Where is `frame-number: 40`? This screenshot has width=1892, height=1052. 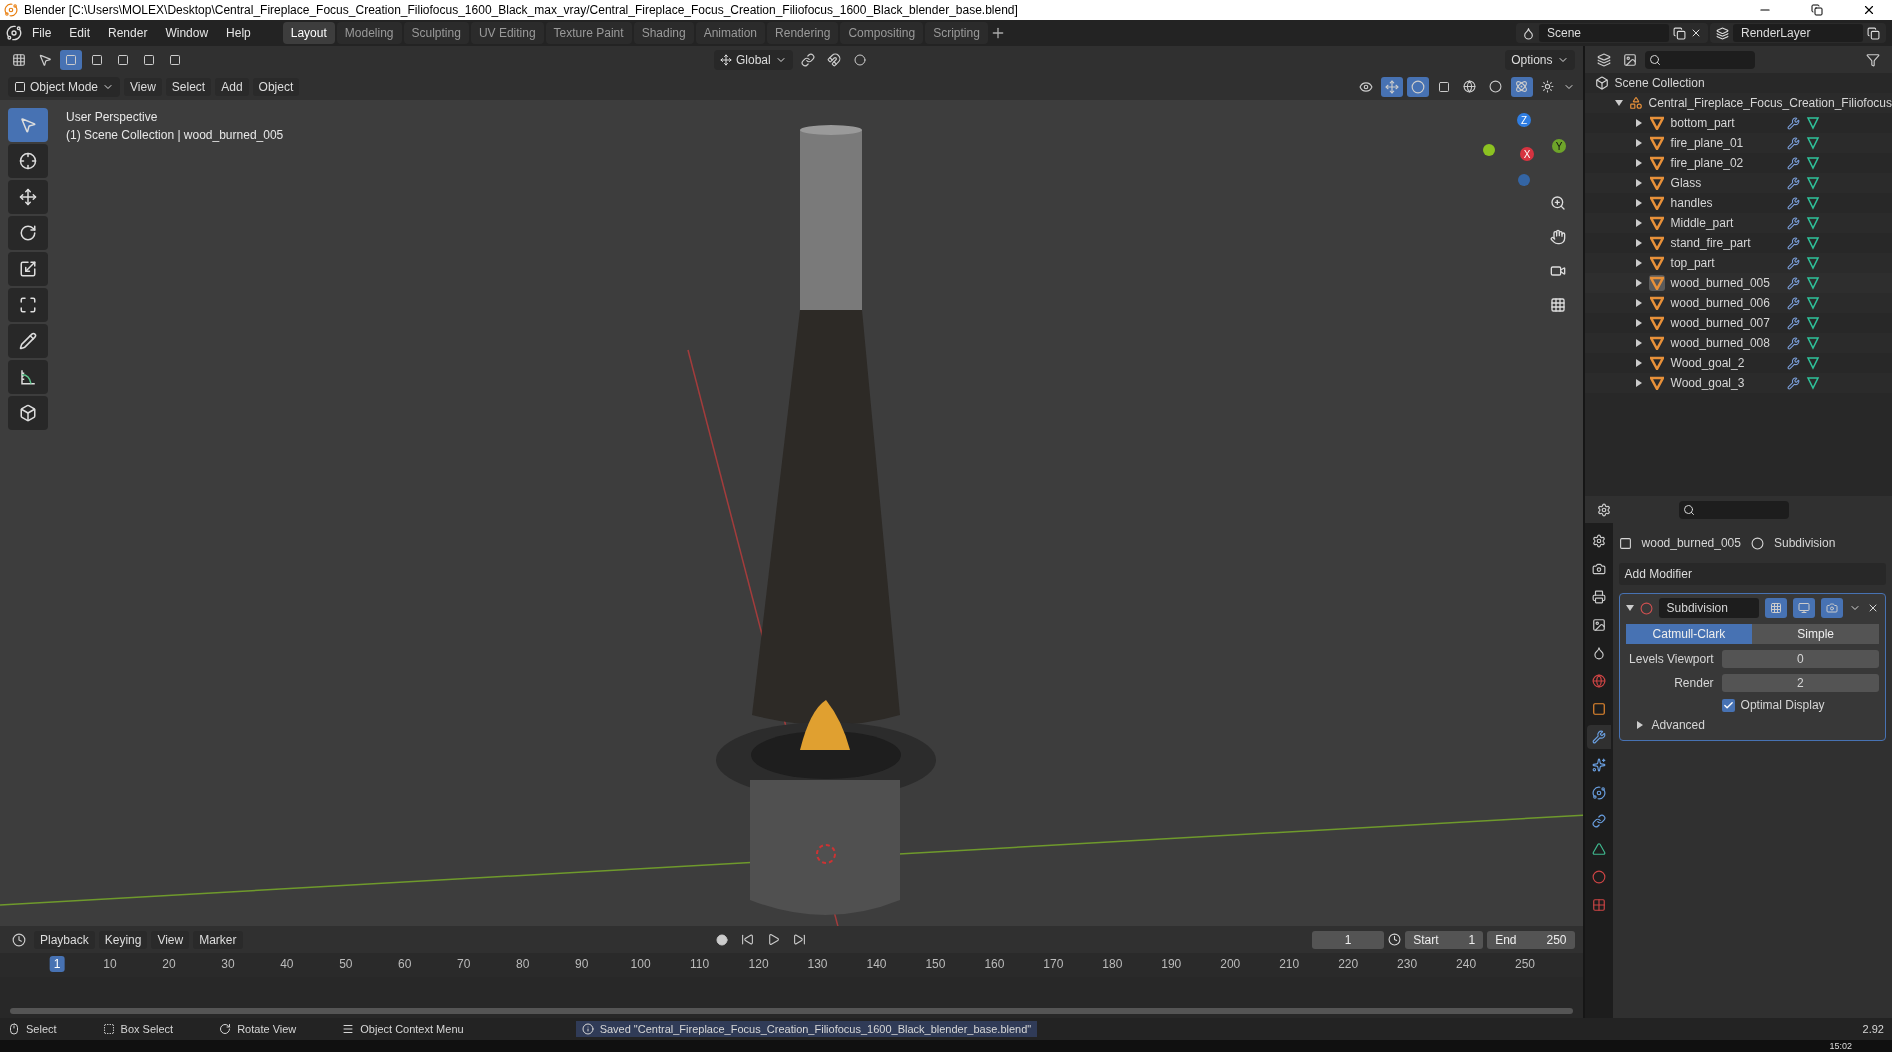
frame-number: 40 is located at coordinates (287, 964).